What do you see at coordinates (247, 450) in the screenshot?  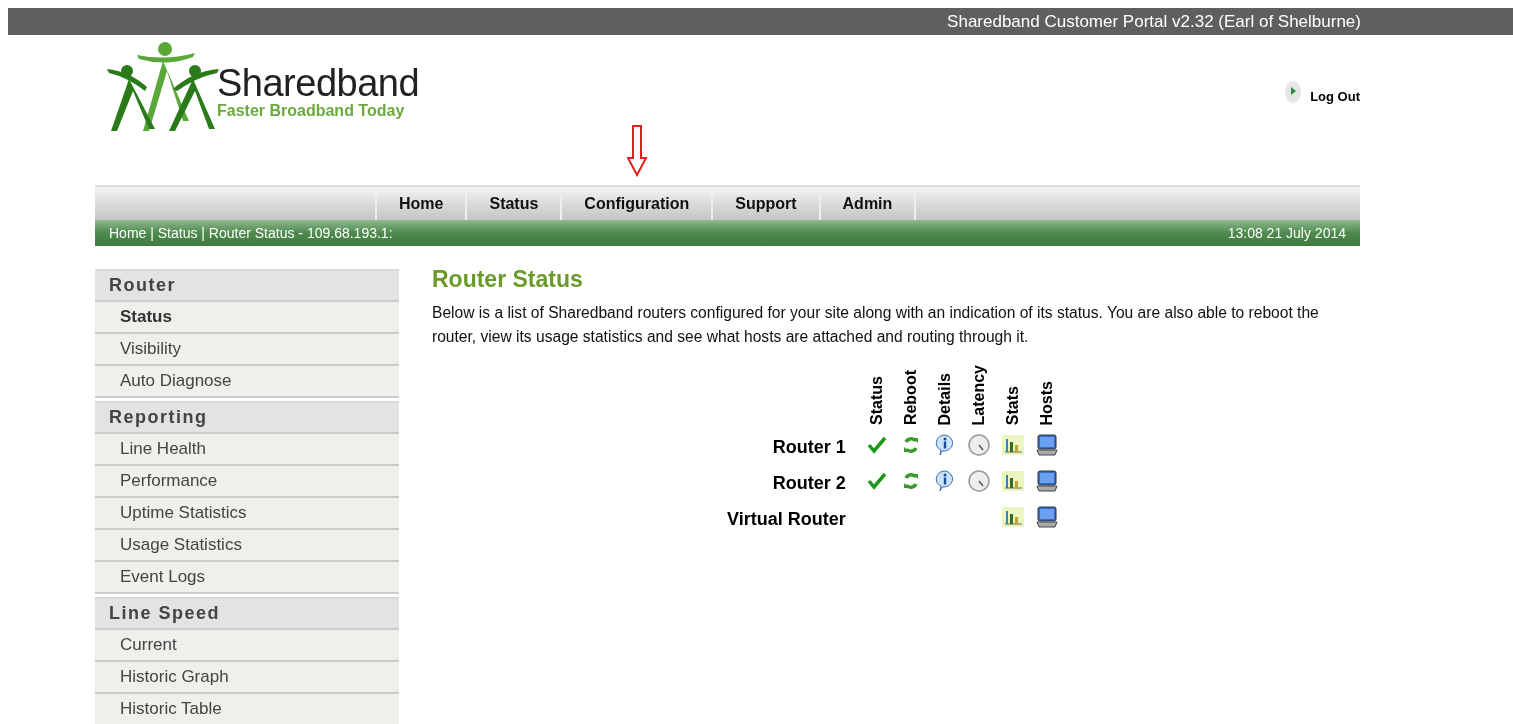 I see `sidebar-item: Line Health` at bounding box center [247, 450].